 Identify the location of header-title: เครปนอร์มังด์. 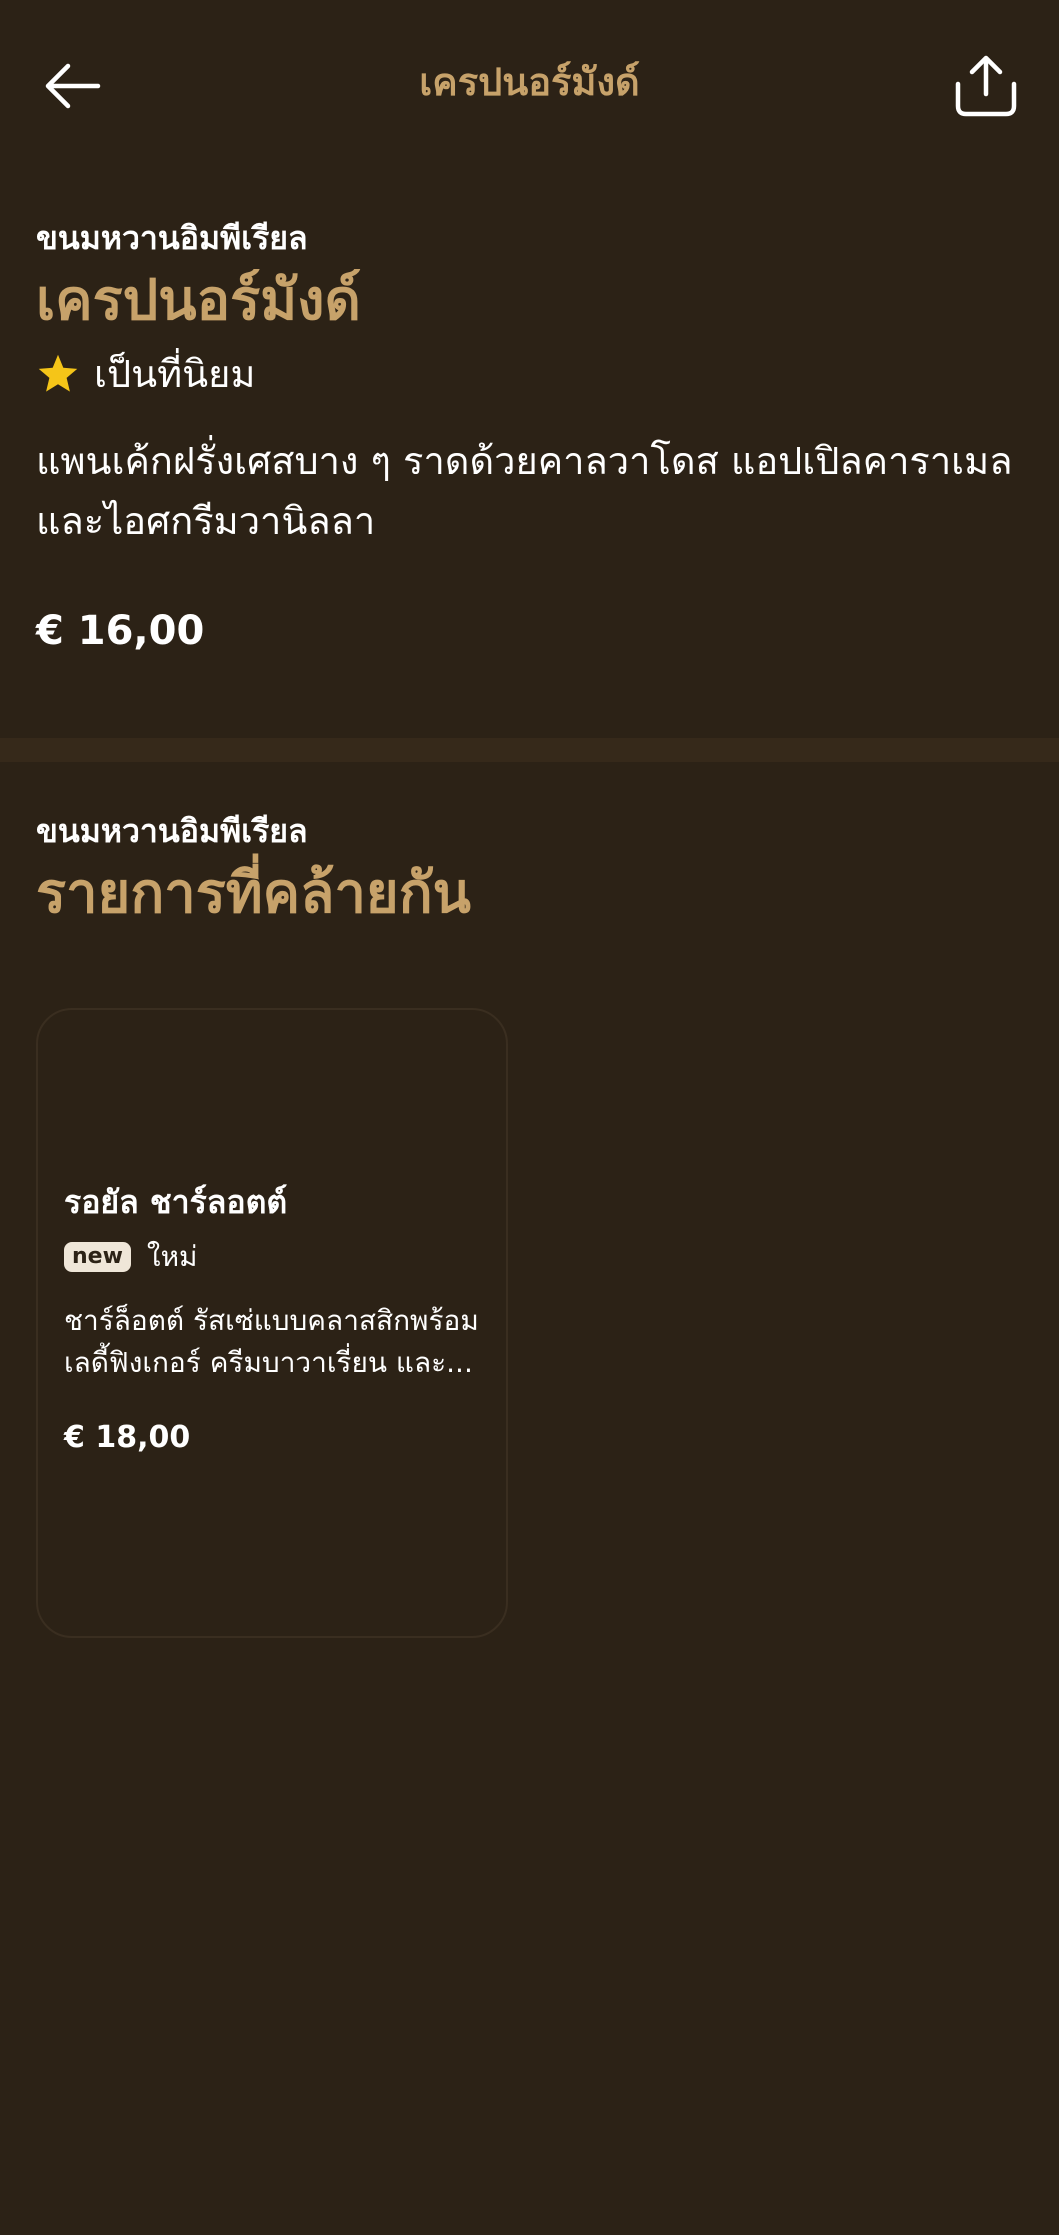
(529, 82).